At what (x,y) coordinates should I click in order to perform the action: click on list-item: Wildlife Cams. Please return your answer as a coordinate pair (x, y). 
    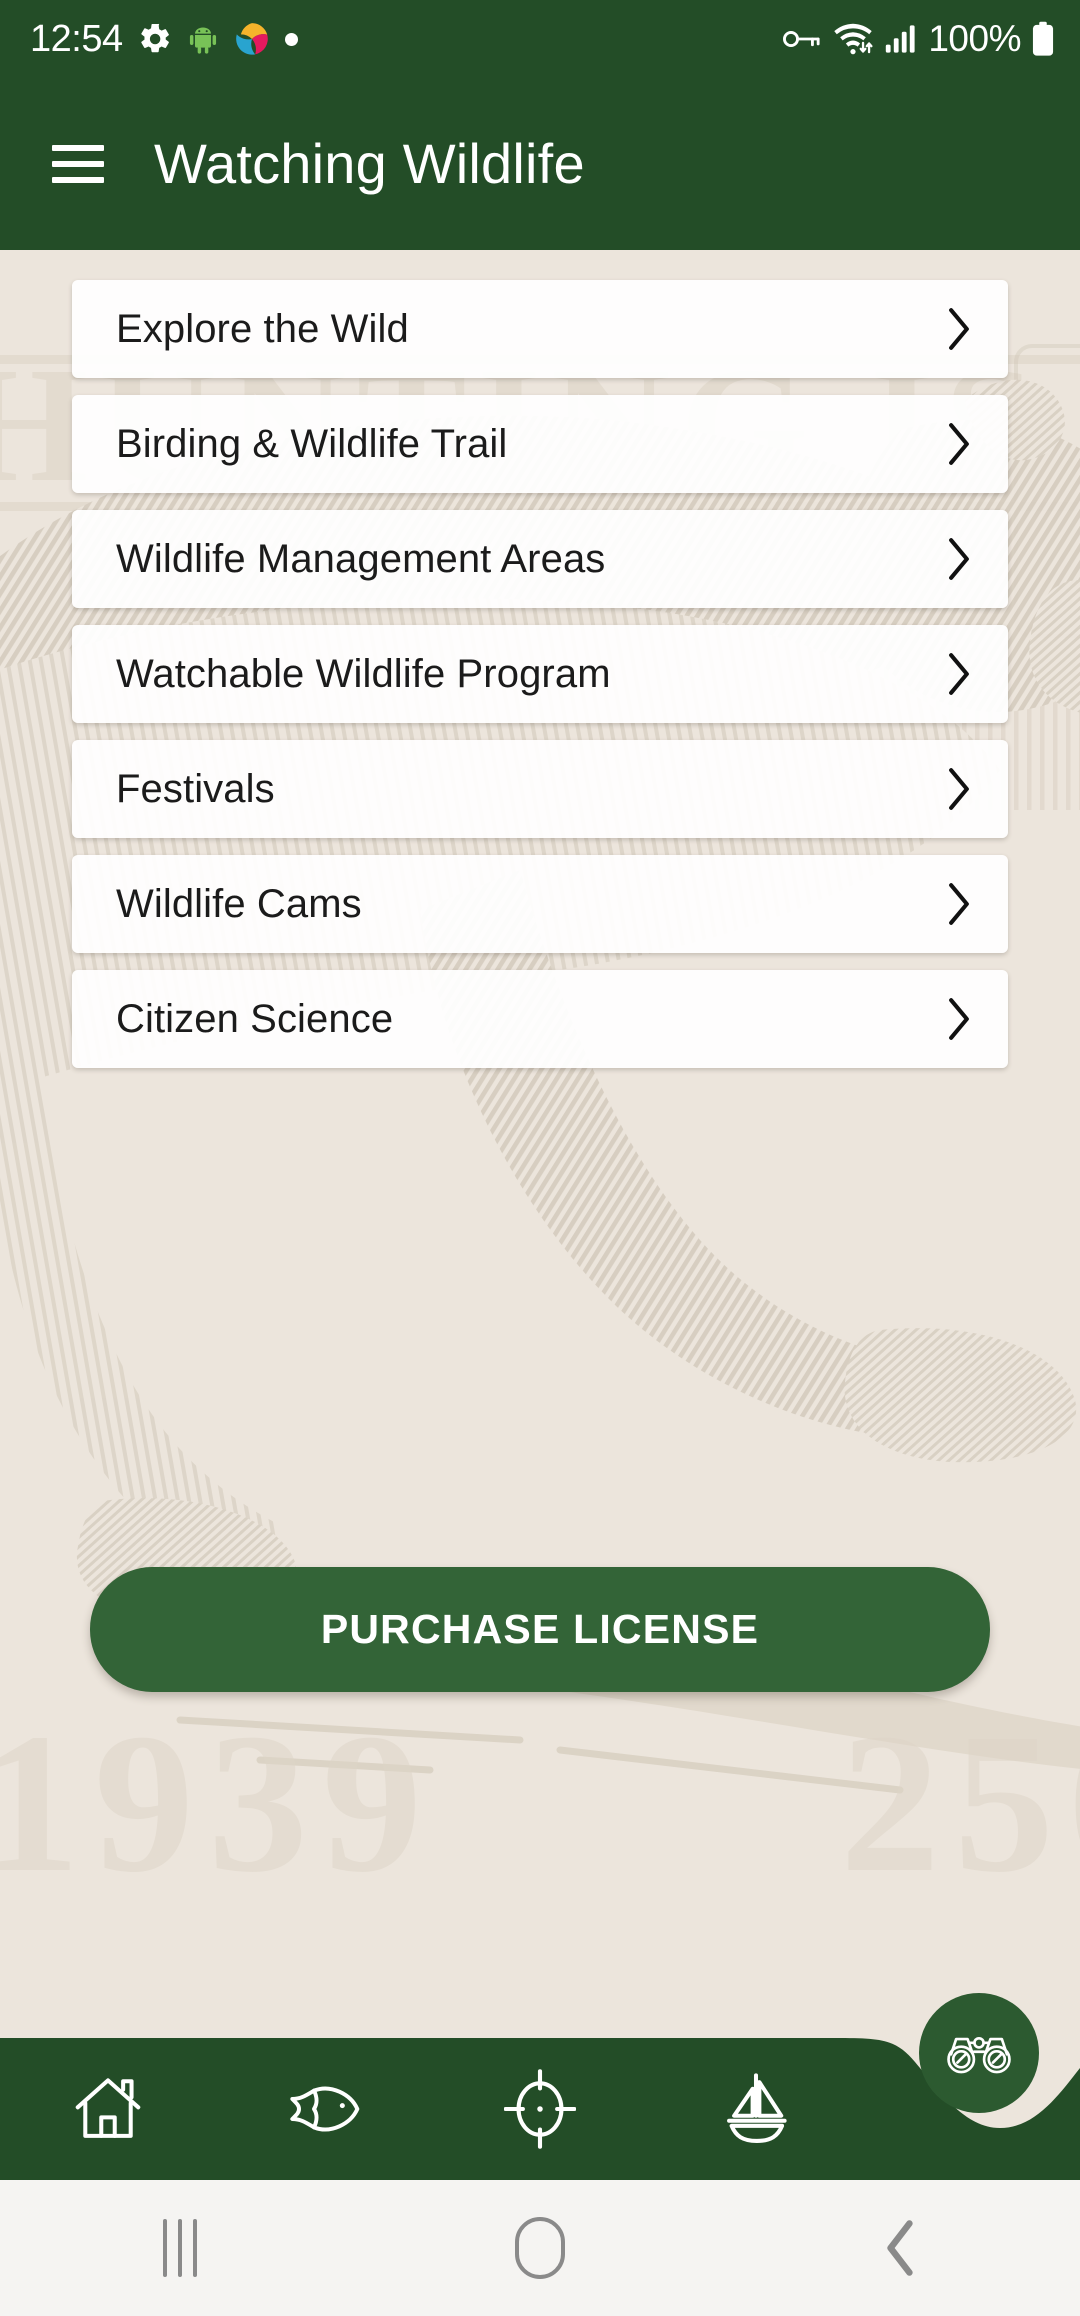
    Looking at the image, I should click on (540, 904).